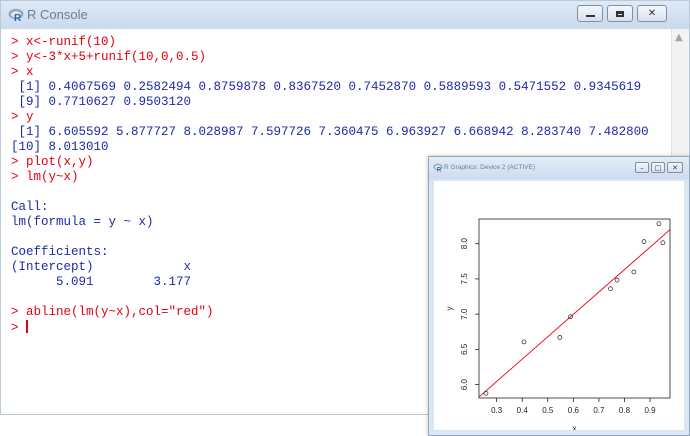 The image size is (690, 436). Describe the element at coordinates (464, 279) in the screenshot. I see `y-tick-label: 7.5` at that location.